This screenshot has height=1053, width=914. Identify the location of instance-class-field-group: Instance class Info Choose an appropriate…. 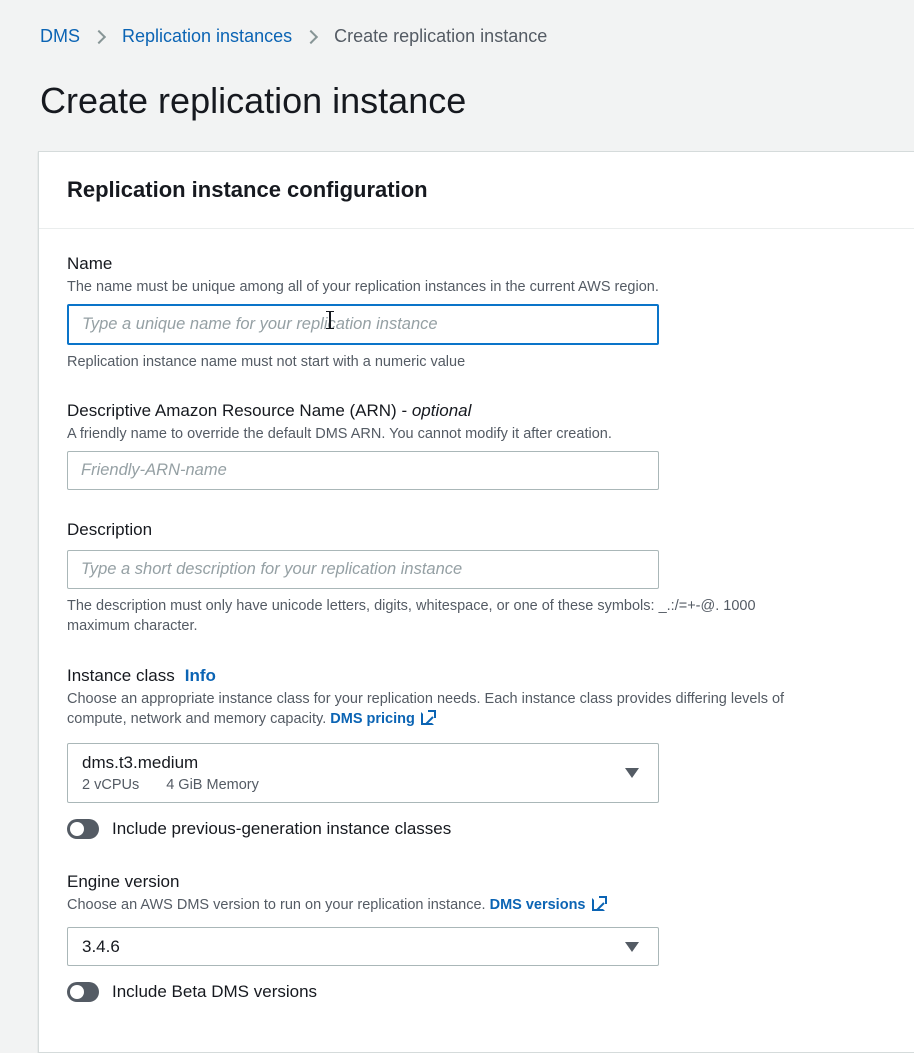
(425, 752).